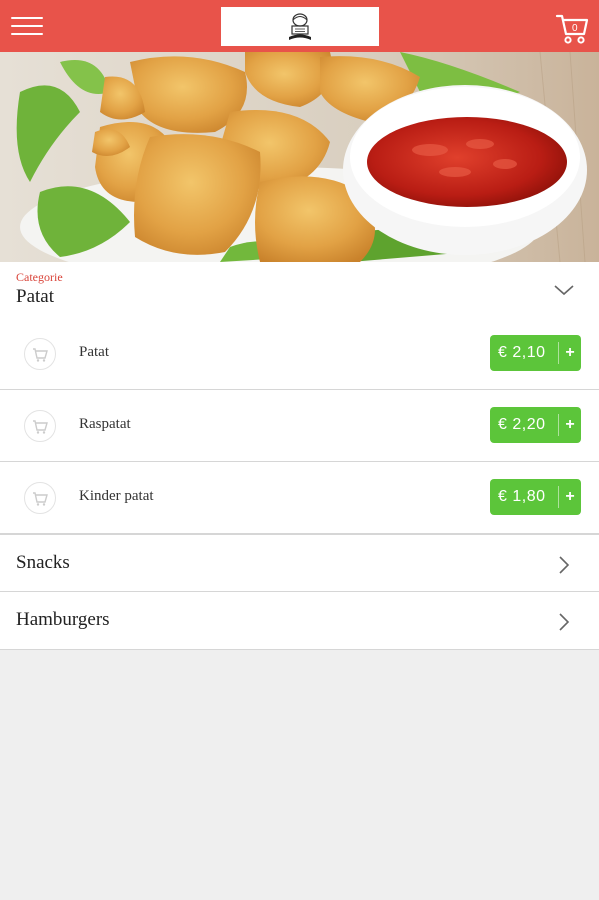 This screenshot has width=599, height=900. I want to click on logo-emblem-icon, so click(300, 26).